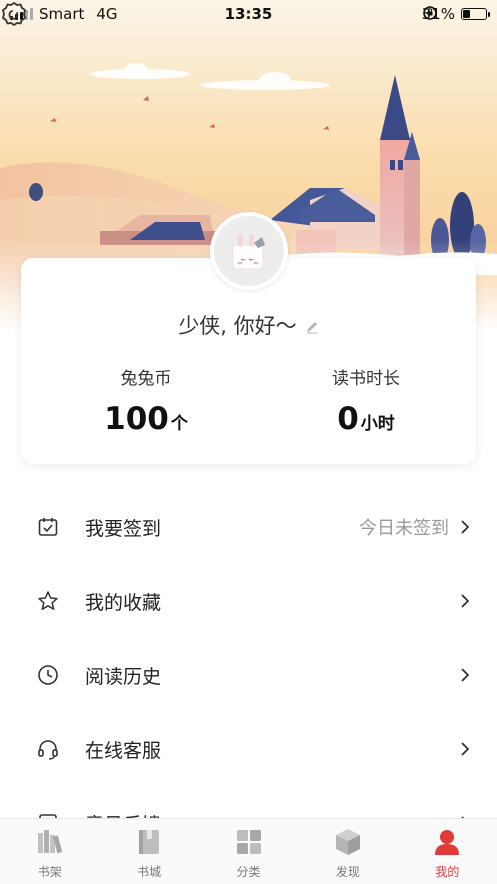 This screenshot has height=884, width=497. I want to click on avatar, so click(249, 251).